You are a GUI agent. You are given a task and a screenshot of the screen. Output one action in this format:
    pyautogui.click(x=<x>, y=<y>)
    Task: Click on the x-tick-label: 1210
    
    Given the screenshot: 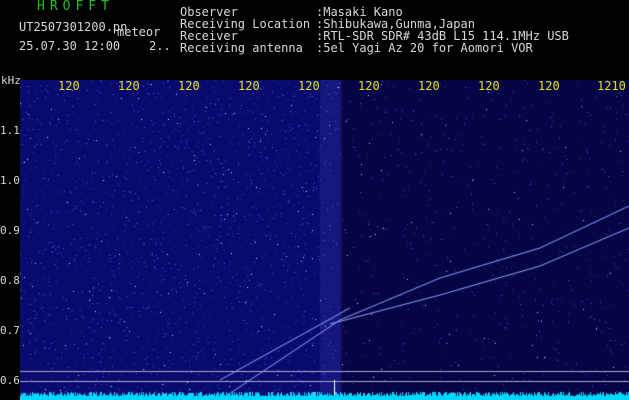 What is the action you would take?
    pyautogui.click(x=611, y=86)
    